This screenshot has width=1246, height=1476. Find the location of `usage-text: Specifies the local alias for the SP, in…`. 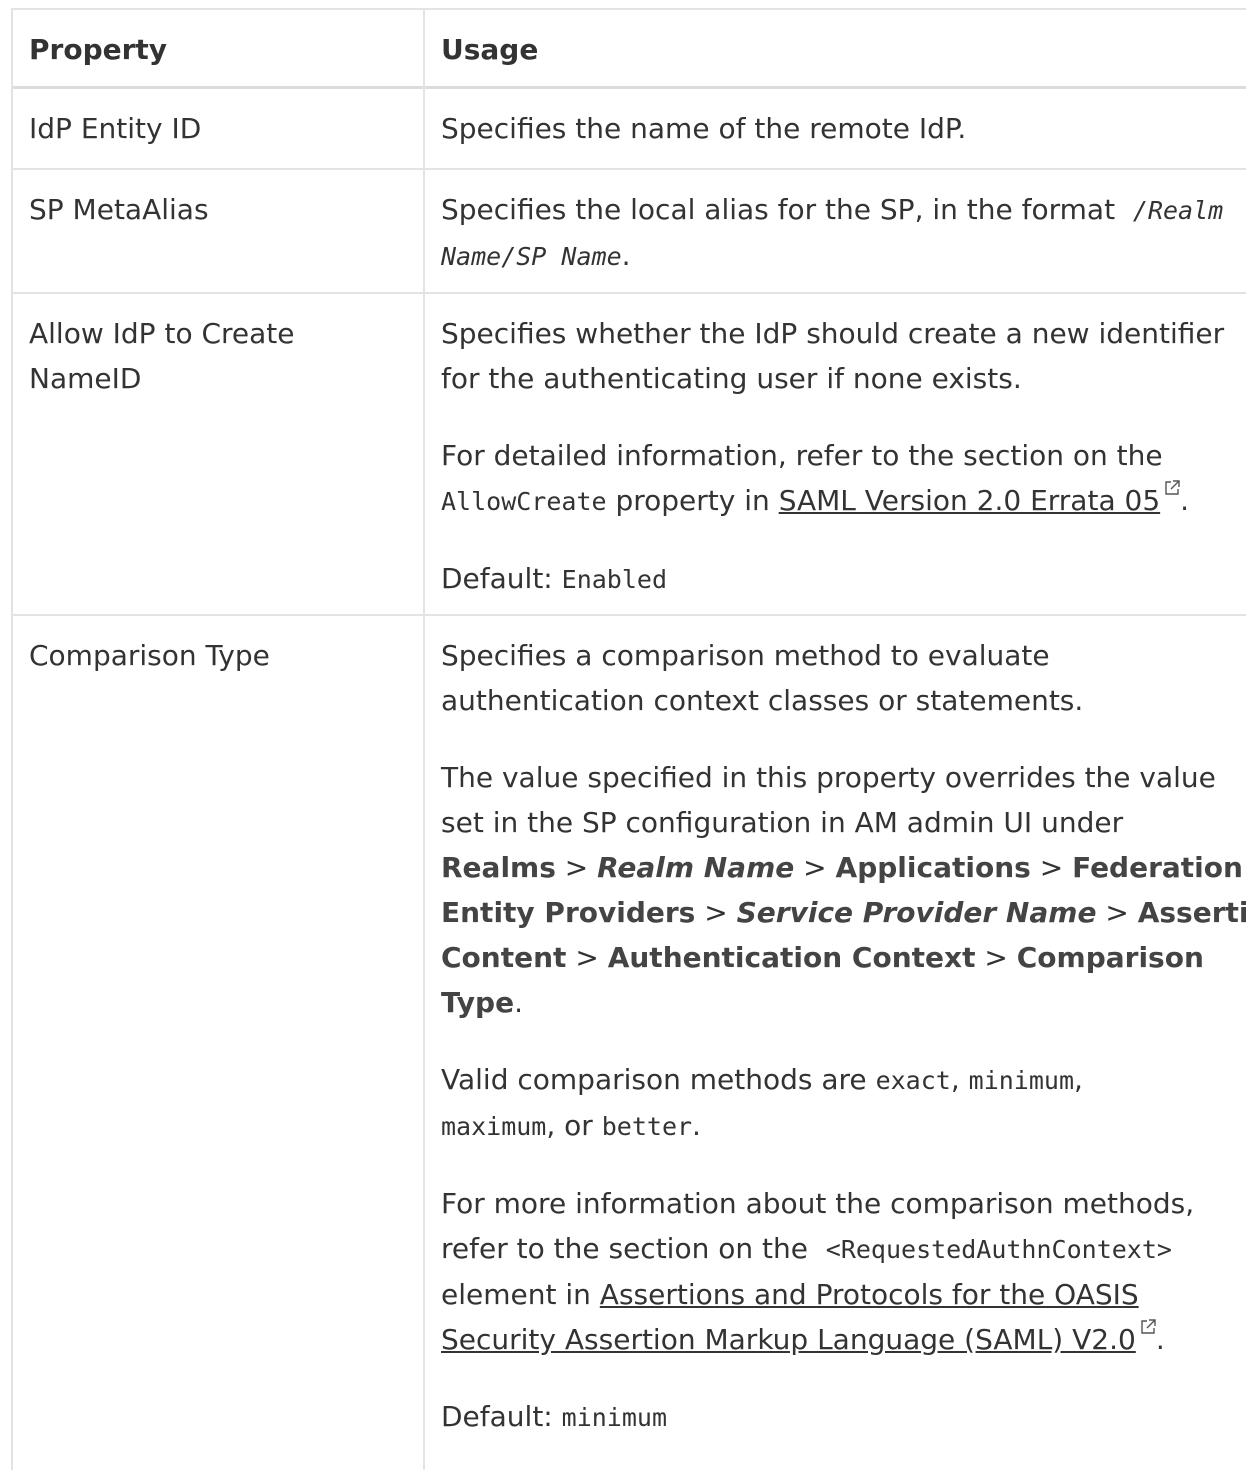

usage-text: Specifies the local alias for the SP, in… is located at coordinates (778, 209).